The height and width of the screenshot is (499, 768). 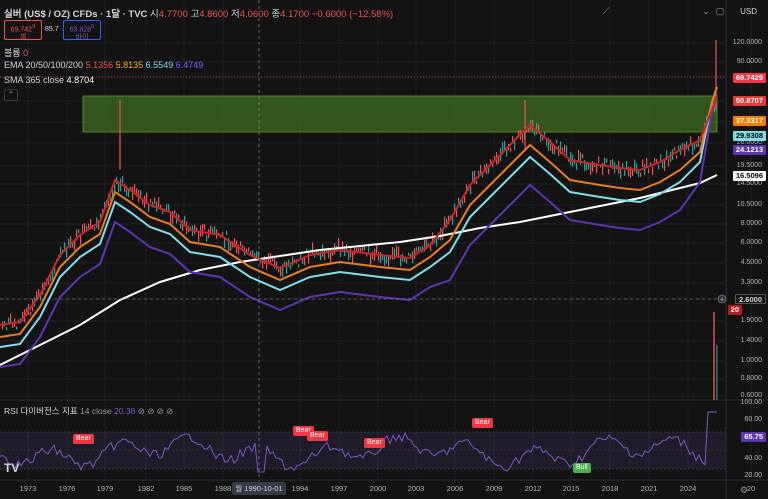 What do you see at coordinates (416, 488) in the screenshot?
I see `time-tick-label: 2003` at bounding box center [416, 488].